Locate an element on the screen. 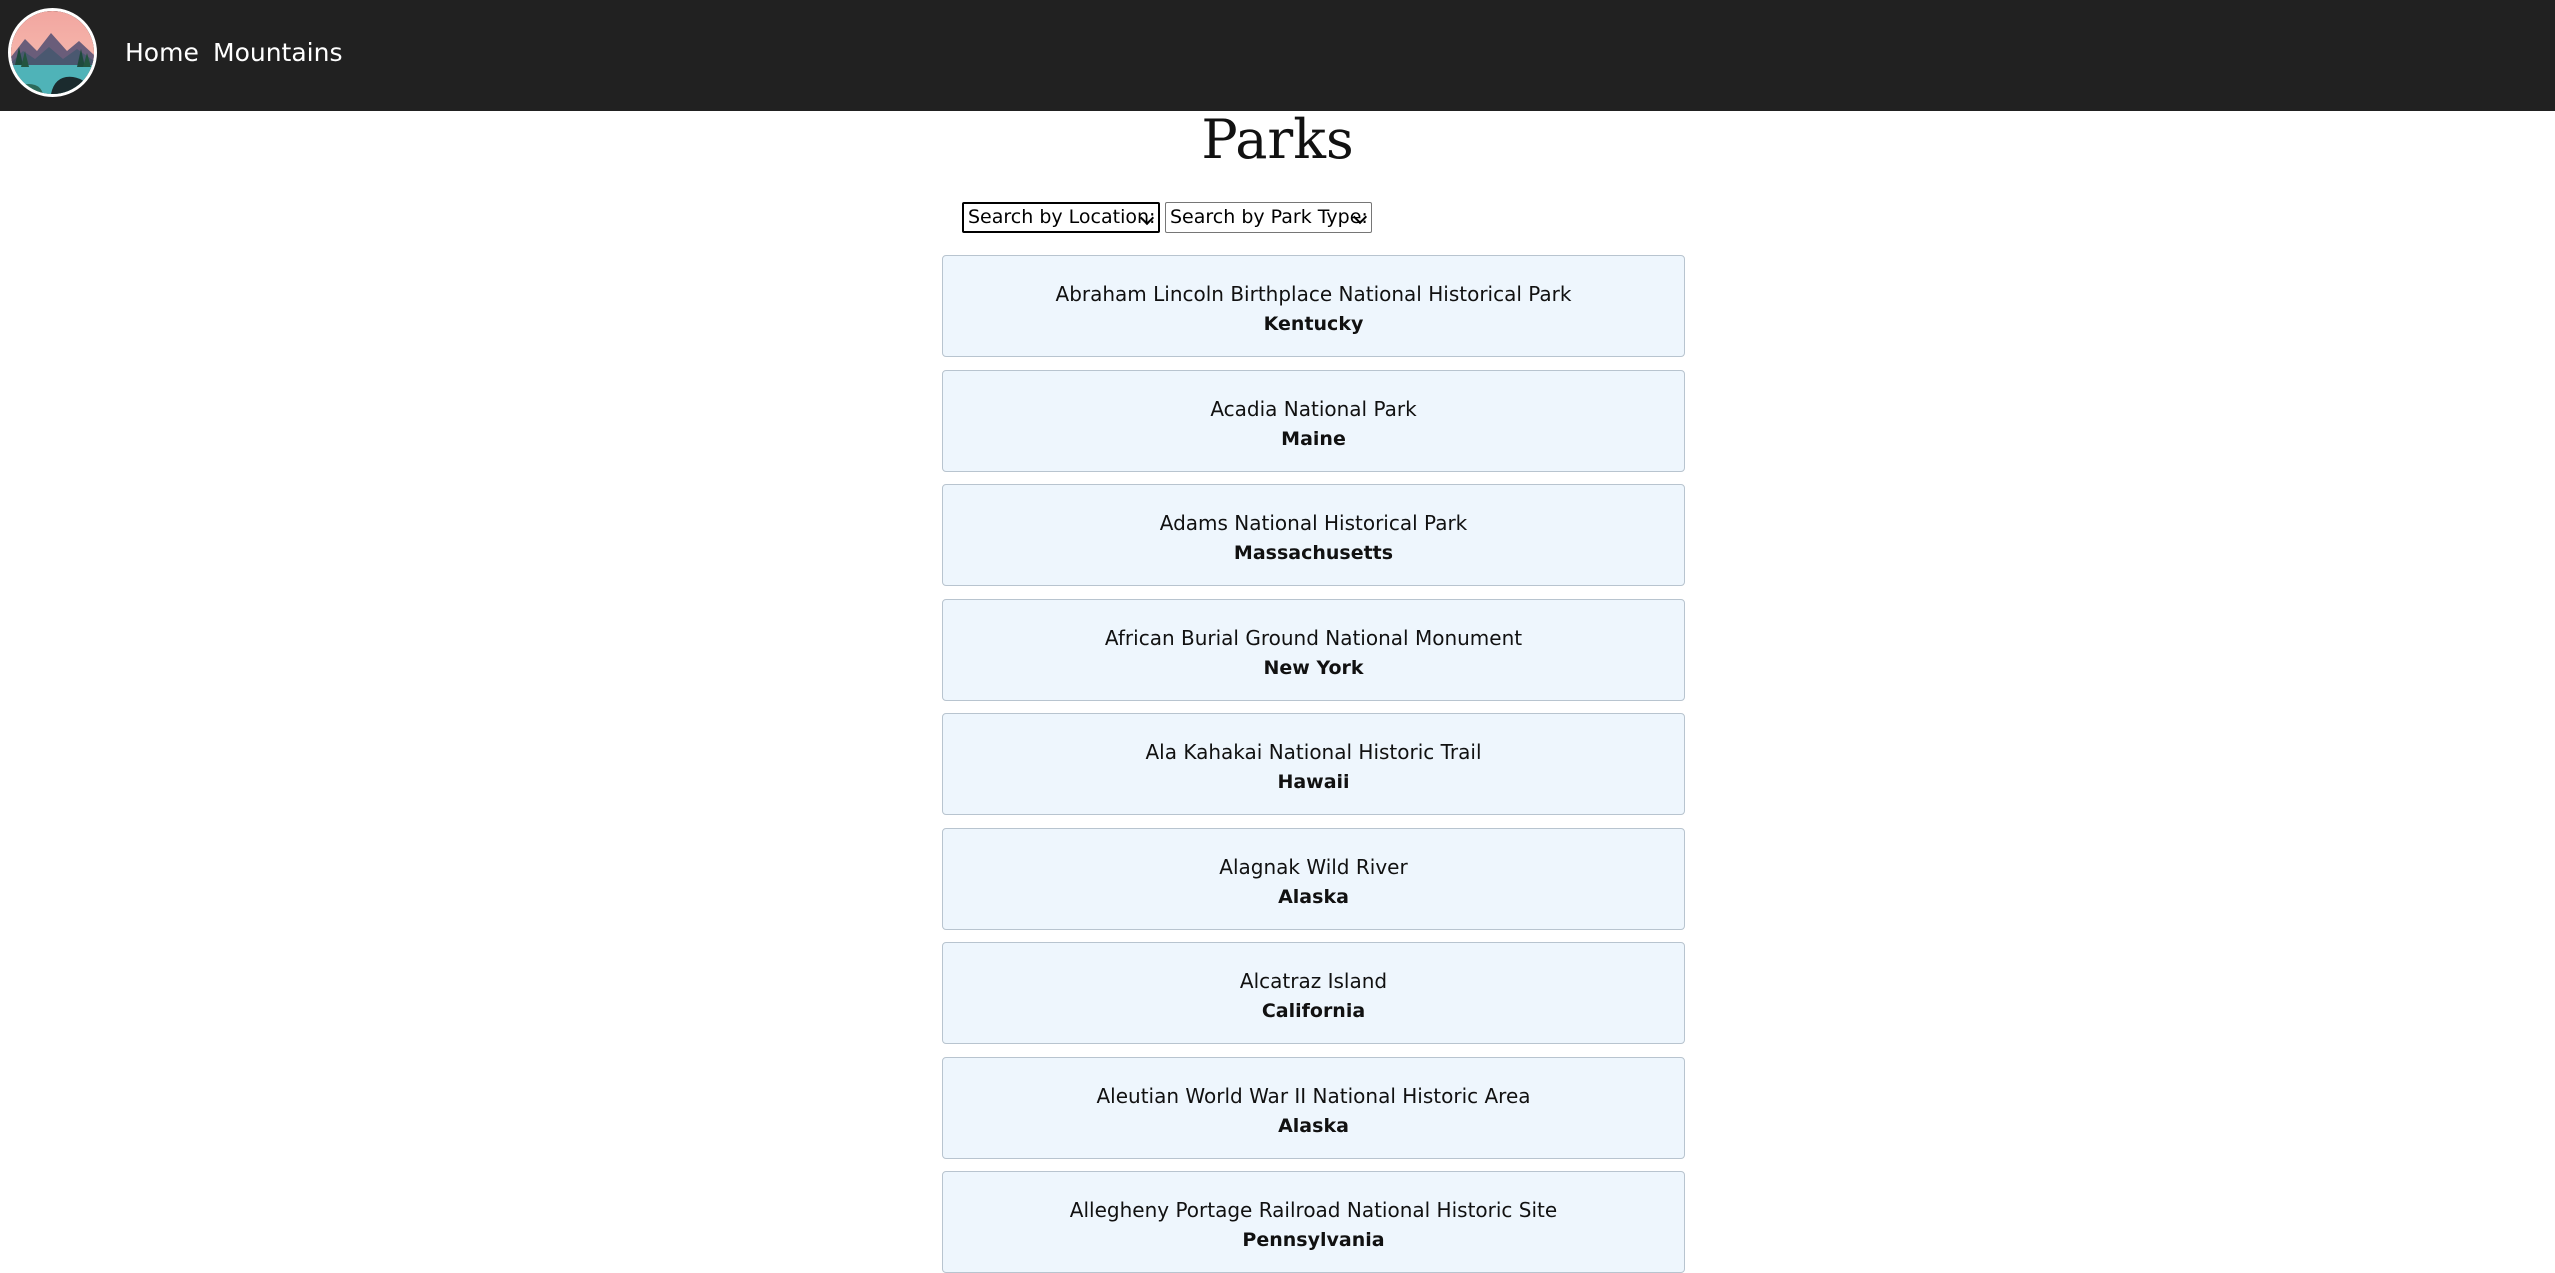  park-state: Massachusetts is located at coordinates (1313, 553).